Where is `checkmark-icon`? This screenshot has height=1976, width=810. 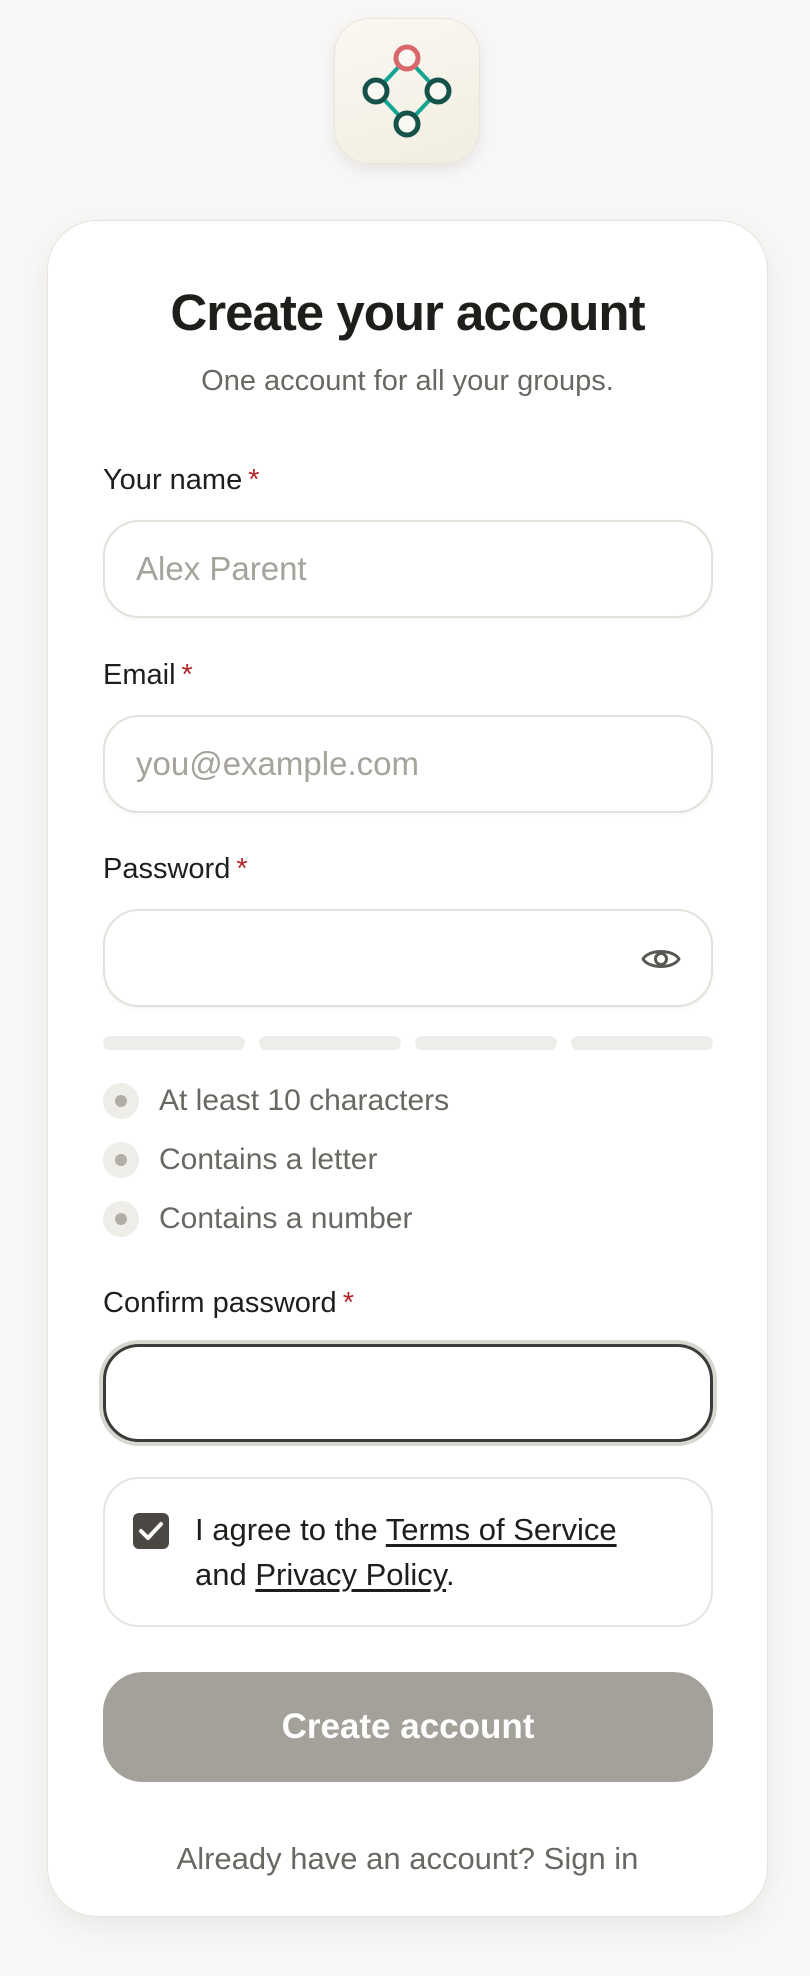
checkmark-icon is located at coordinates (151, 1531).